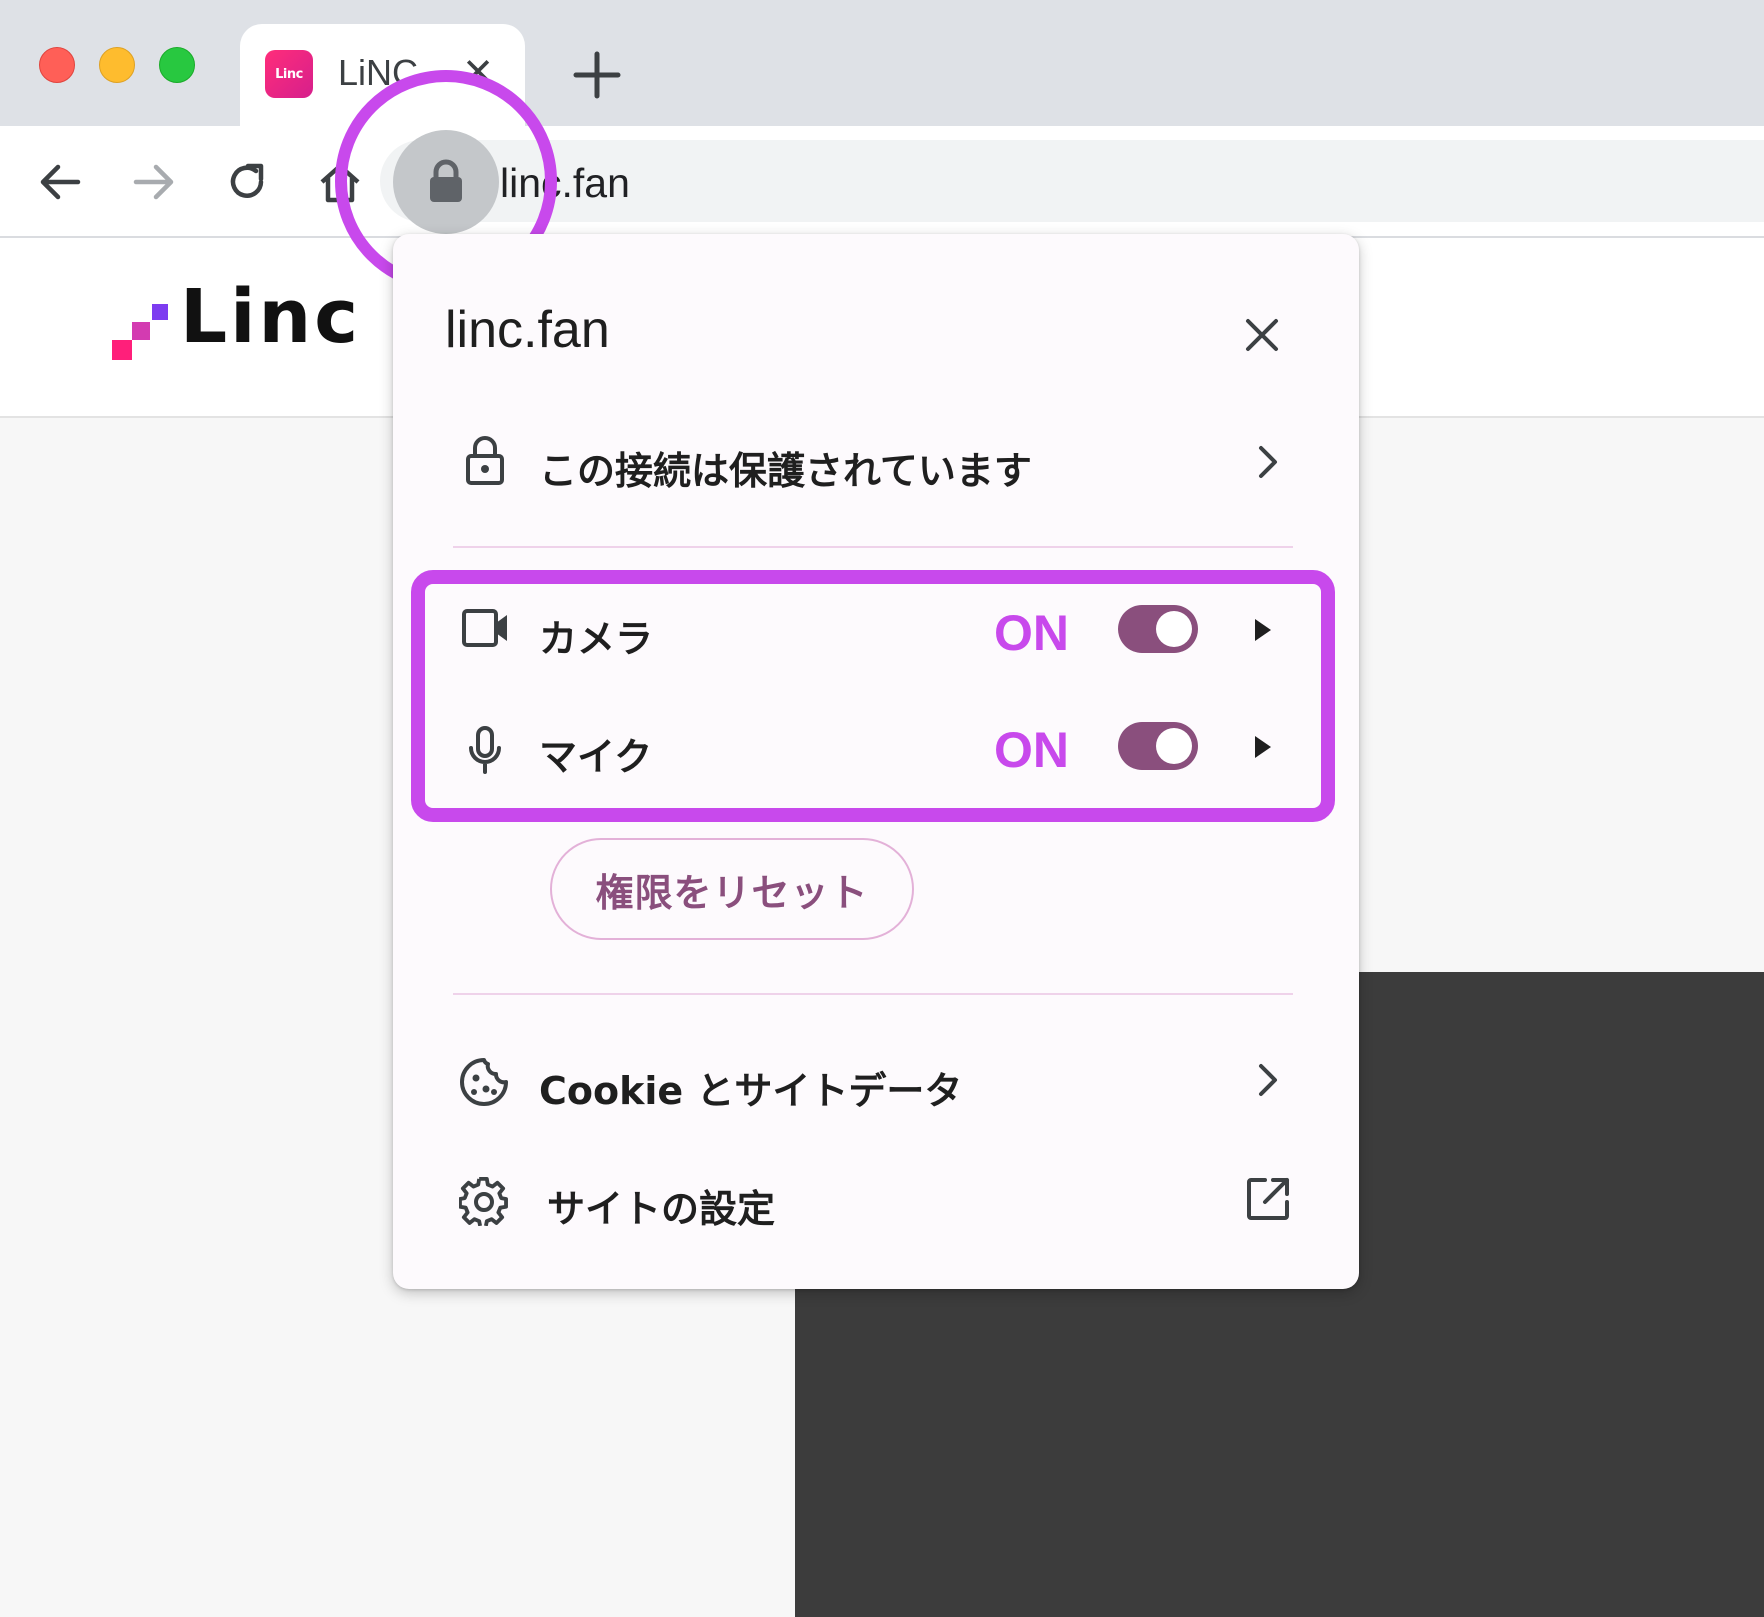 The width and height of the screenshot is (1764, 1617). I want to click on cookie-icon, so click(484, 1082).